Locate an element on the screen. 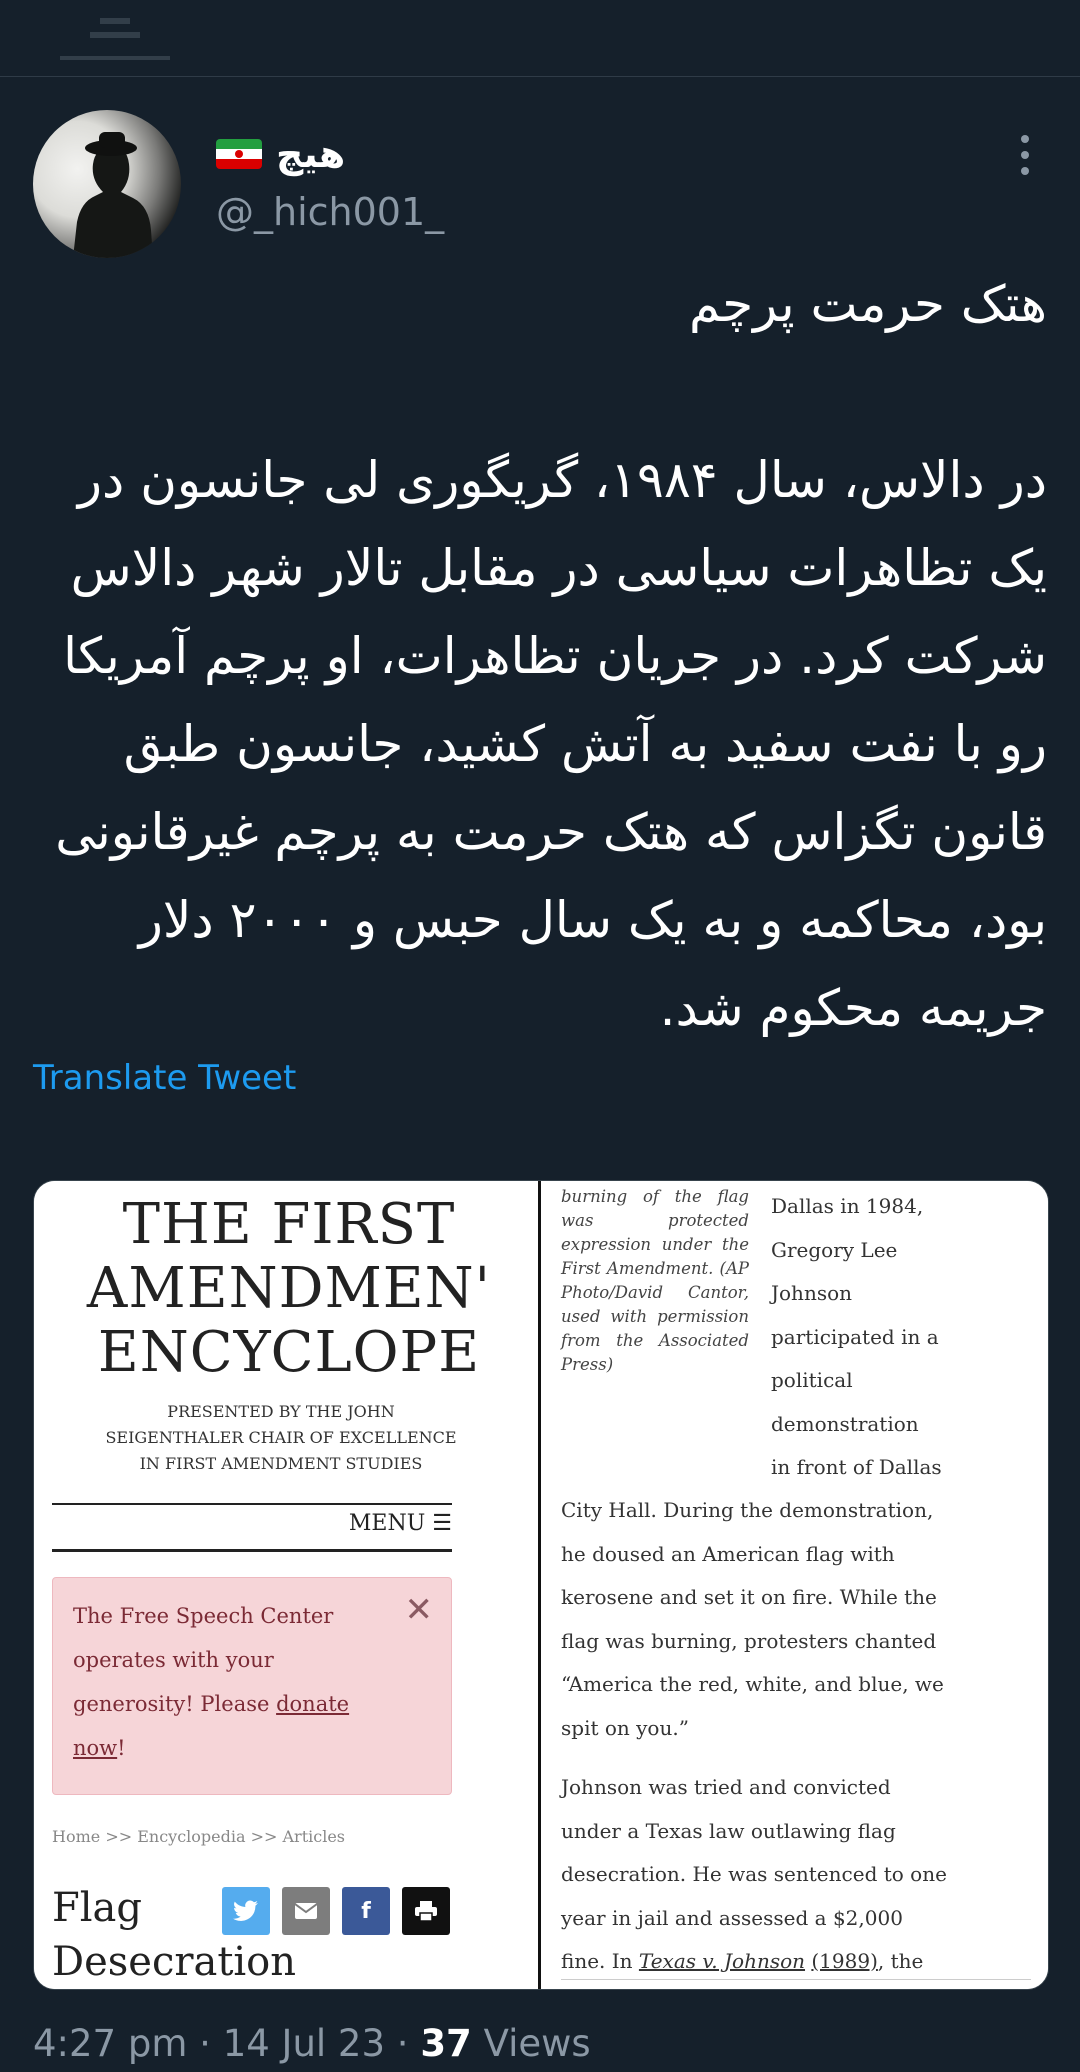  close-icon: ✕ is located at coordinates (419, 1610).